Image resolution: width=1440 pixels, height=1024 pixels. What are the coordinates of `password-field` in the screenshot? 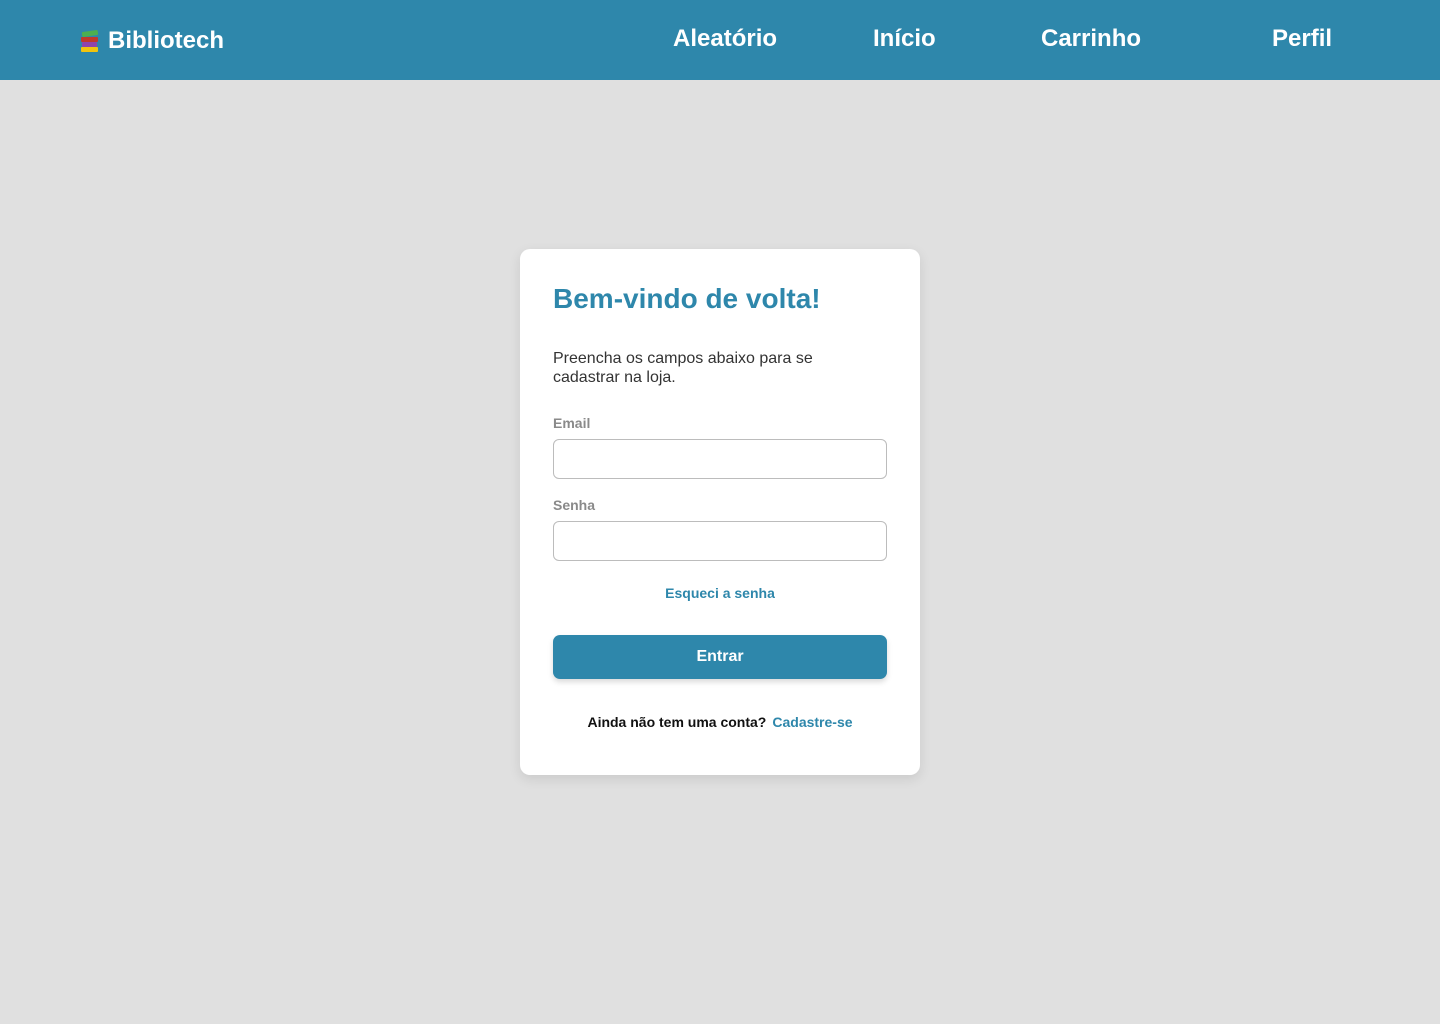 It's located at (720, 541).